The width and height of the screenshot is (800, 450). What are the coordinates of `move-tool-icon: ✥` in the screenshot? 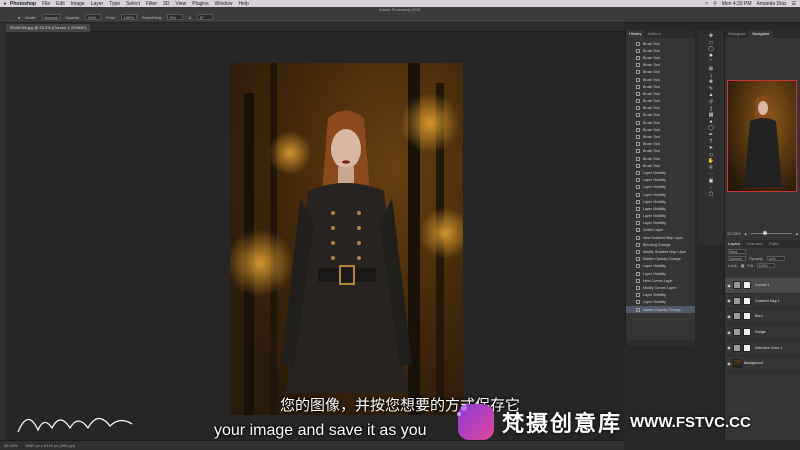 It's located at (711, 36).